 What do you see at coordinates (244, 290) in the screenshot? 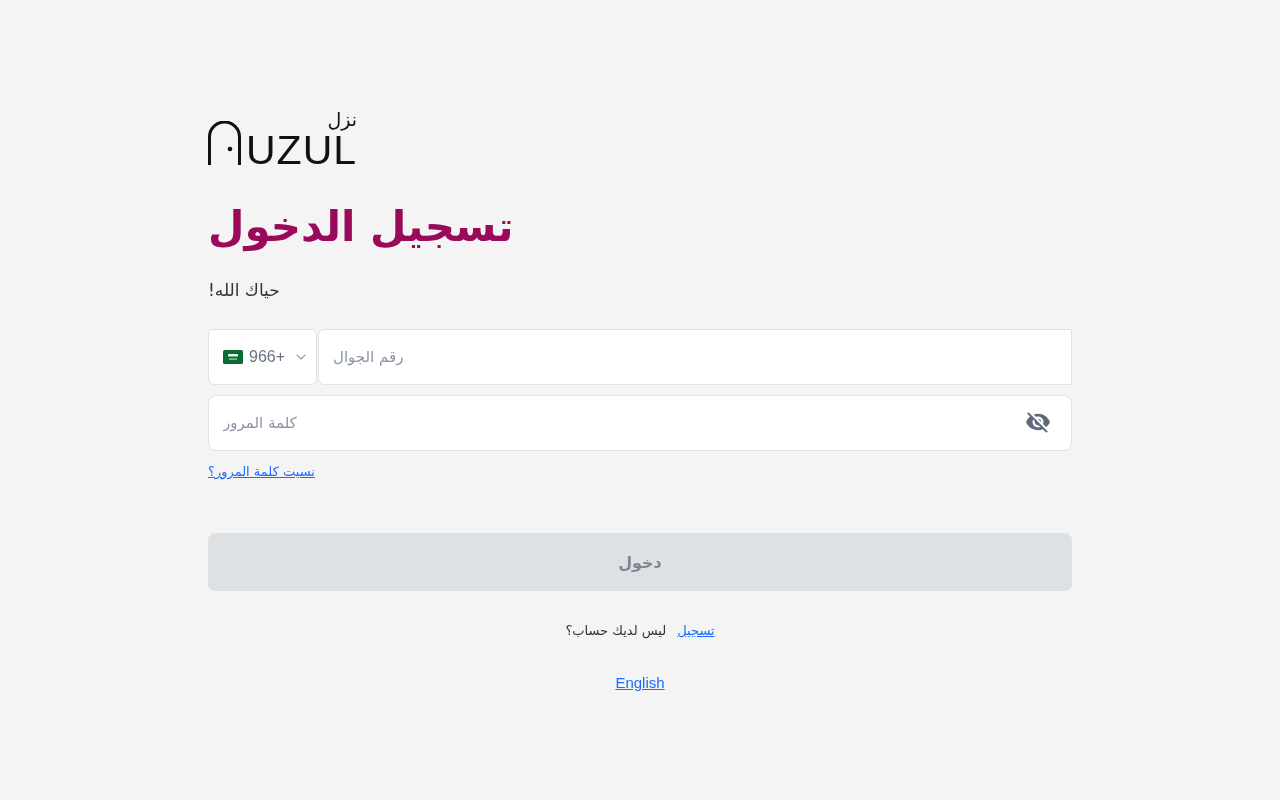
I see `welcome-text: حياك الله!` at bounding box center [244, 290].